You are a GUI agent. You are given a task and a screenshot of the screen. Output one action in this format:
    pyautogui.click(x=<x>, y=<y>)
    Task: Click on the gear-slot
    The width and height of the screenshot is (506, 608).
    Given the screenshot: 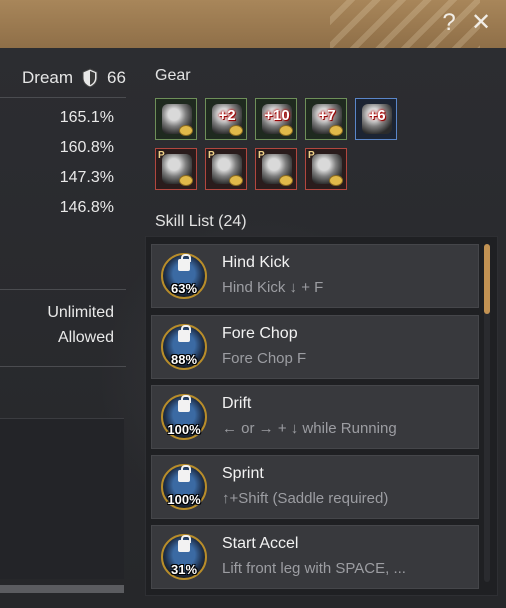 What is the action you would take?
    pyautogui.click(x=176, y=119)
    